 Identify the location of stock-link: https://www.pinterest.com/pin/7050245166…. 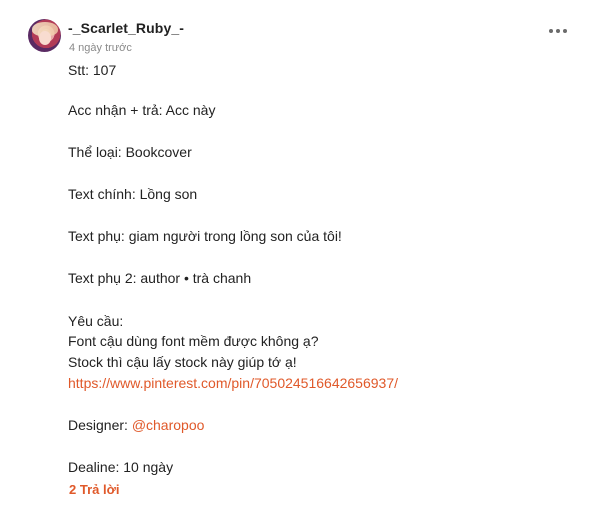
(233, 383).